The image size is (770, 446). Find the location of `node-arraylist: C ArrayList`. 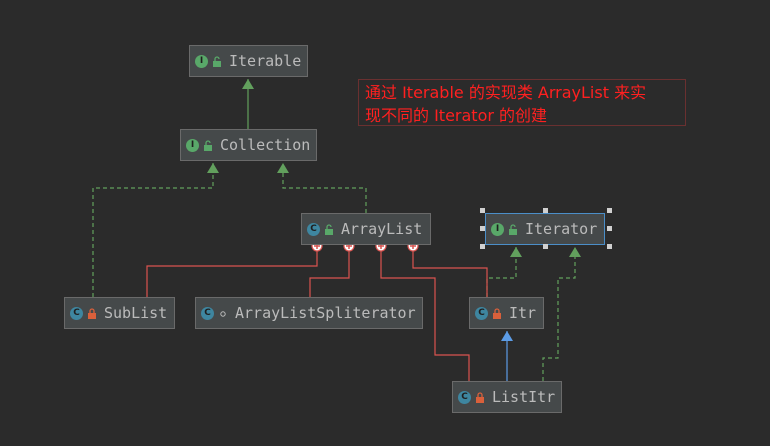

node-arraylist: C ArrayList is located at coordinates (366, 229).